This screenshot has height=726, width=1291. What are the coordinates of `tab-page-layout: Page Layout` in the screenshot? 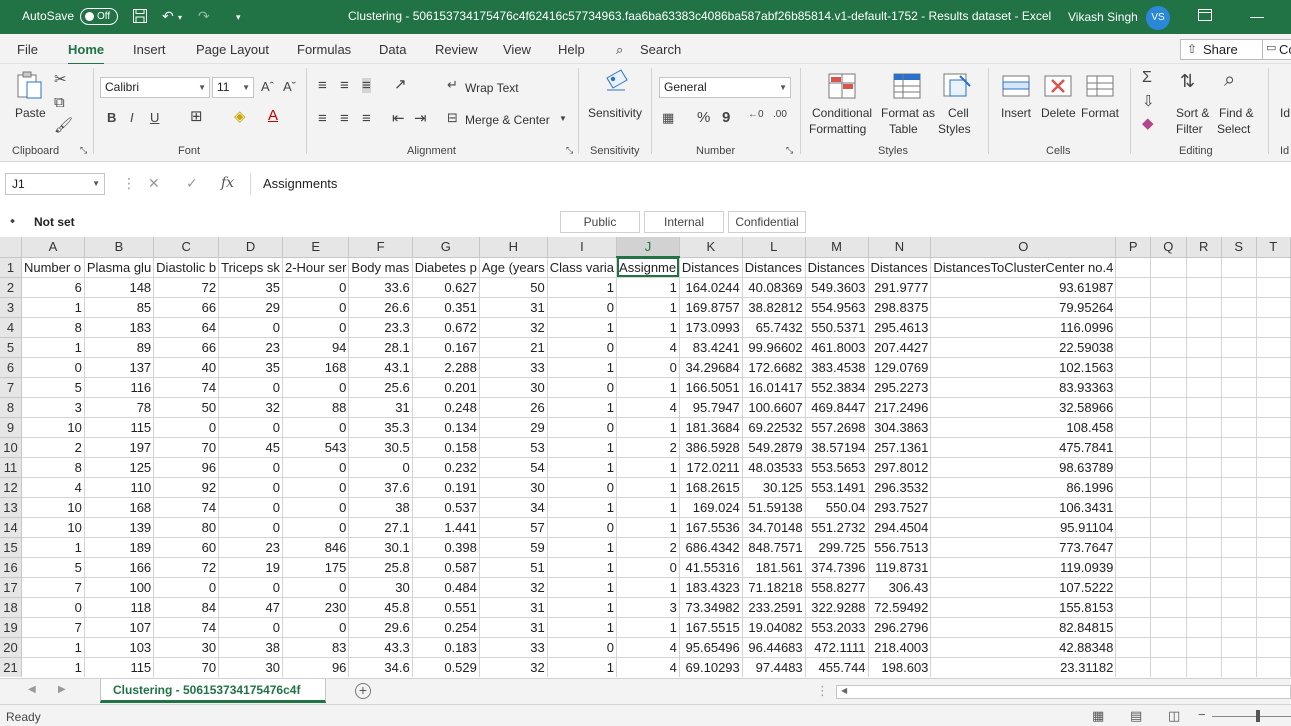 It's located at (232, 49).